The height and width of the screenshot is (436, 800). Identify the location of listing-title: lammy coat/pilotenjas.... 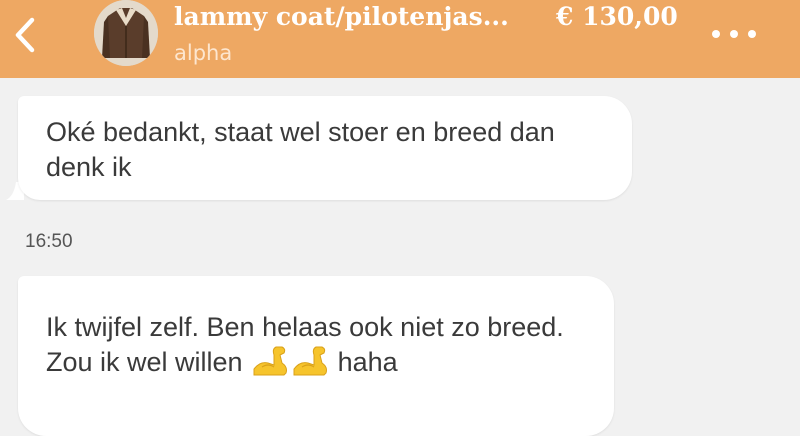
(341, 17).